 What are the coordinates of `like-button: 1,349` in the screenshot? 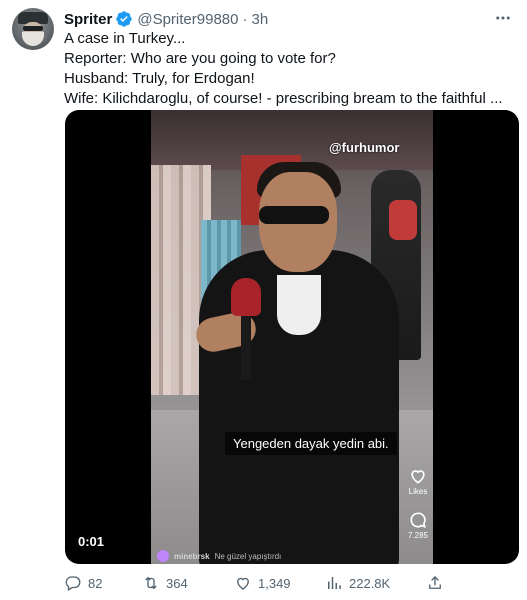 It's located at (262, 583).